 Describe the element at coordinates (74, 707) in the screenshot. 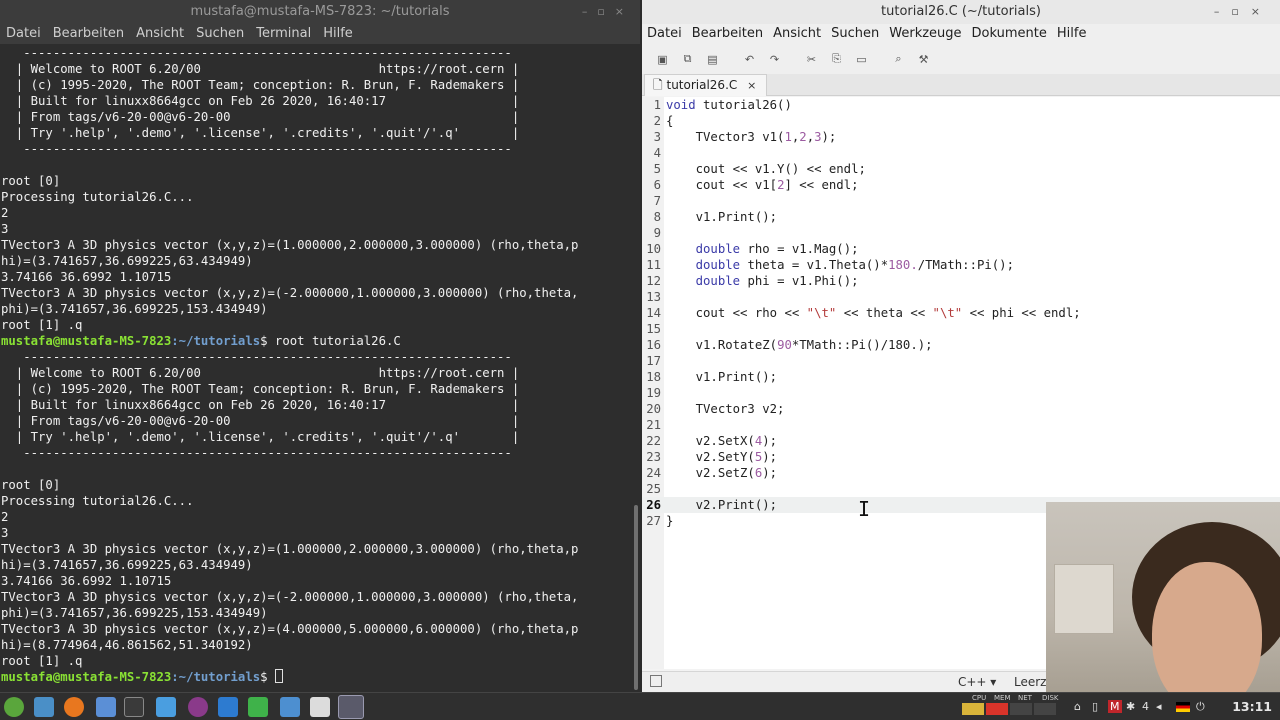

I see `firefox-icon` at that location.